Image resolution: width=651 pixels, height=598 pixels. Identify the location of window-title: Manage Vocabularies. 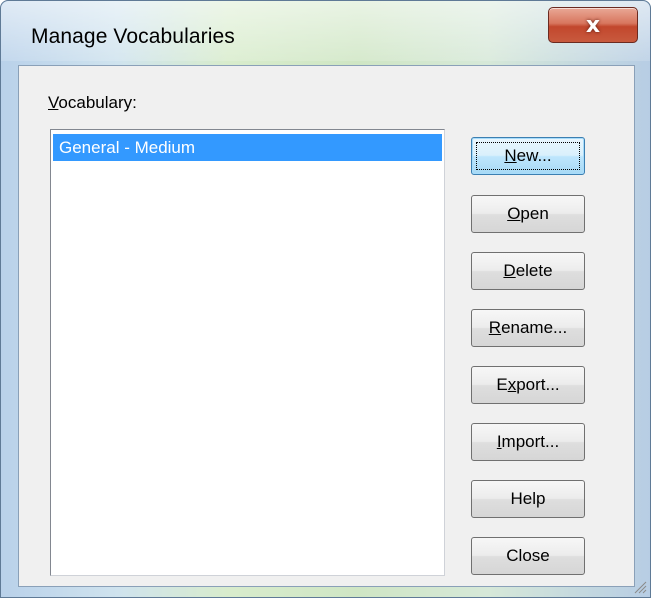
(133, 36).